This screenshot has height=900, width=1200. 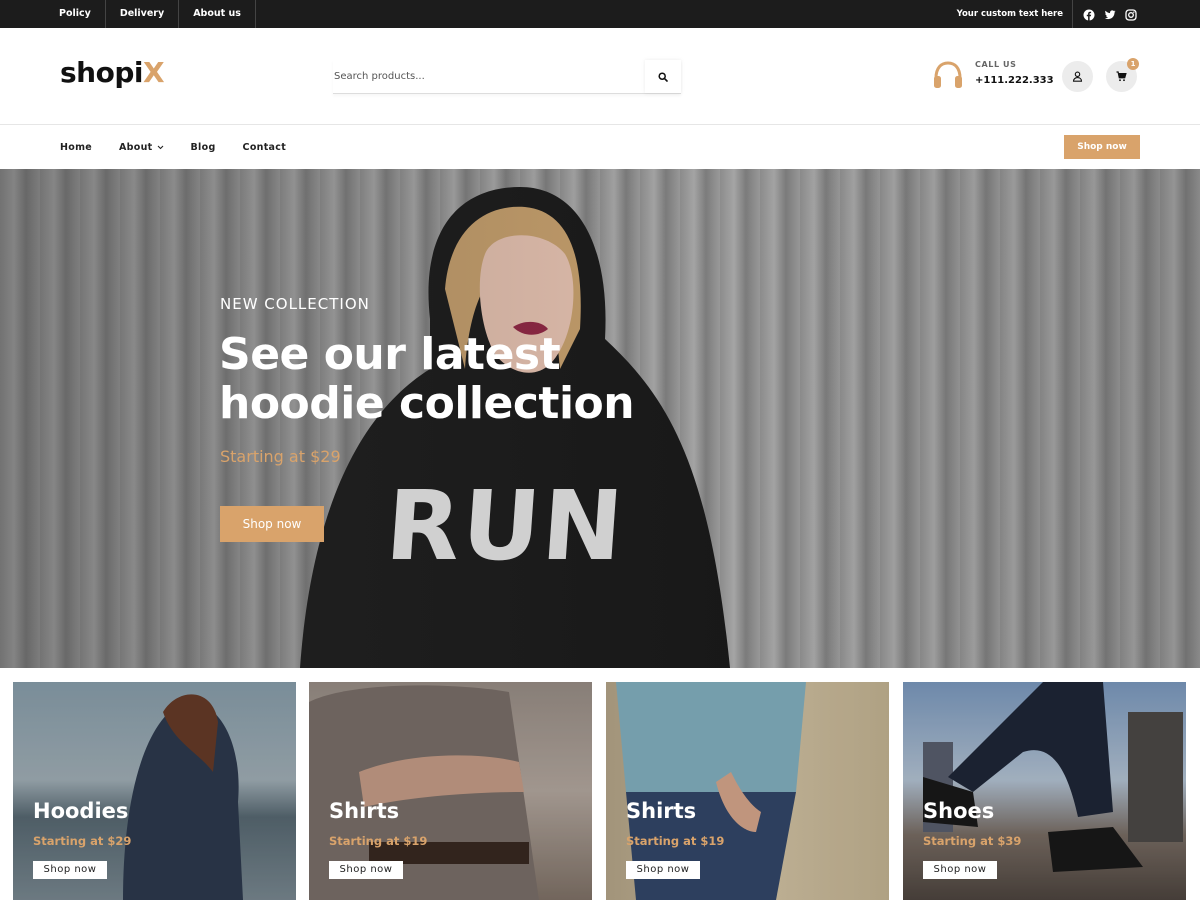 I want to click on top-links: Policy Delivery About us, so click(x=150, y=14).